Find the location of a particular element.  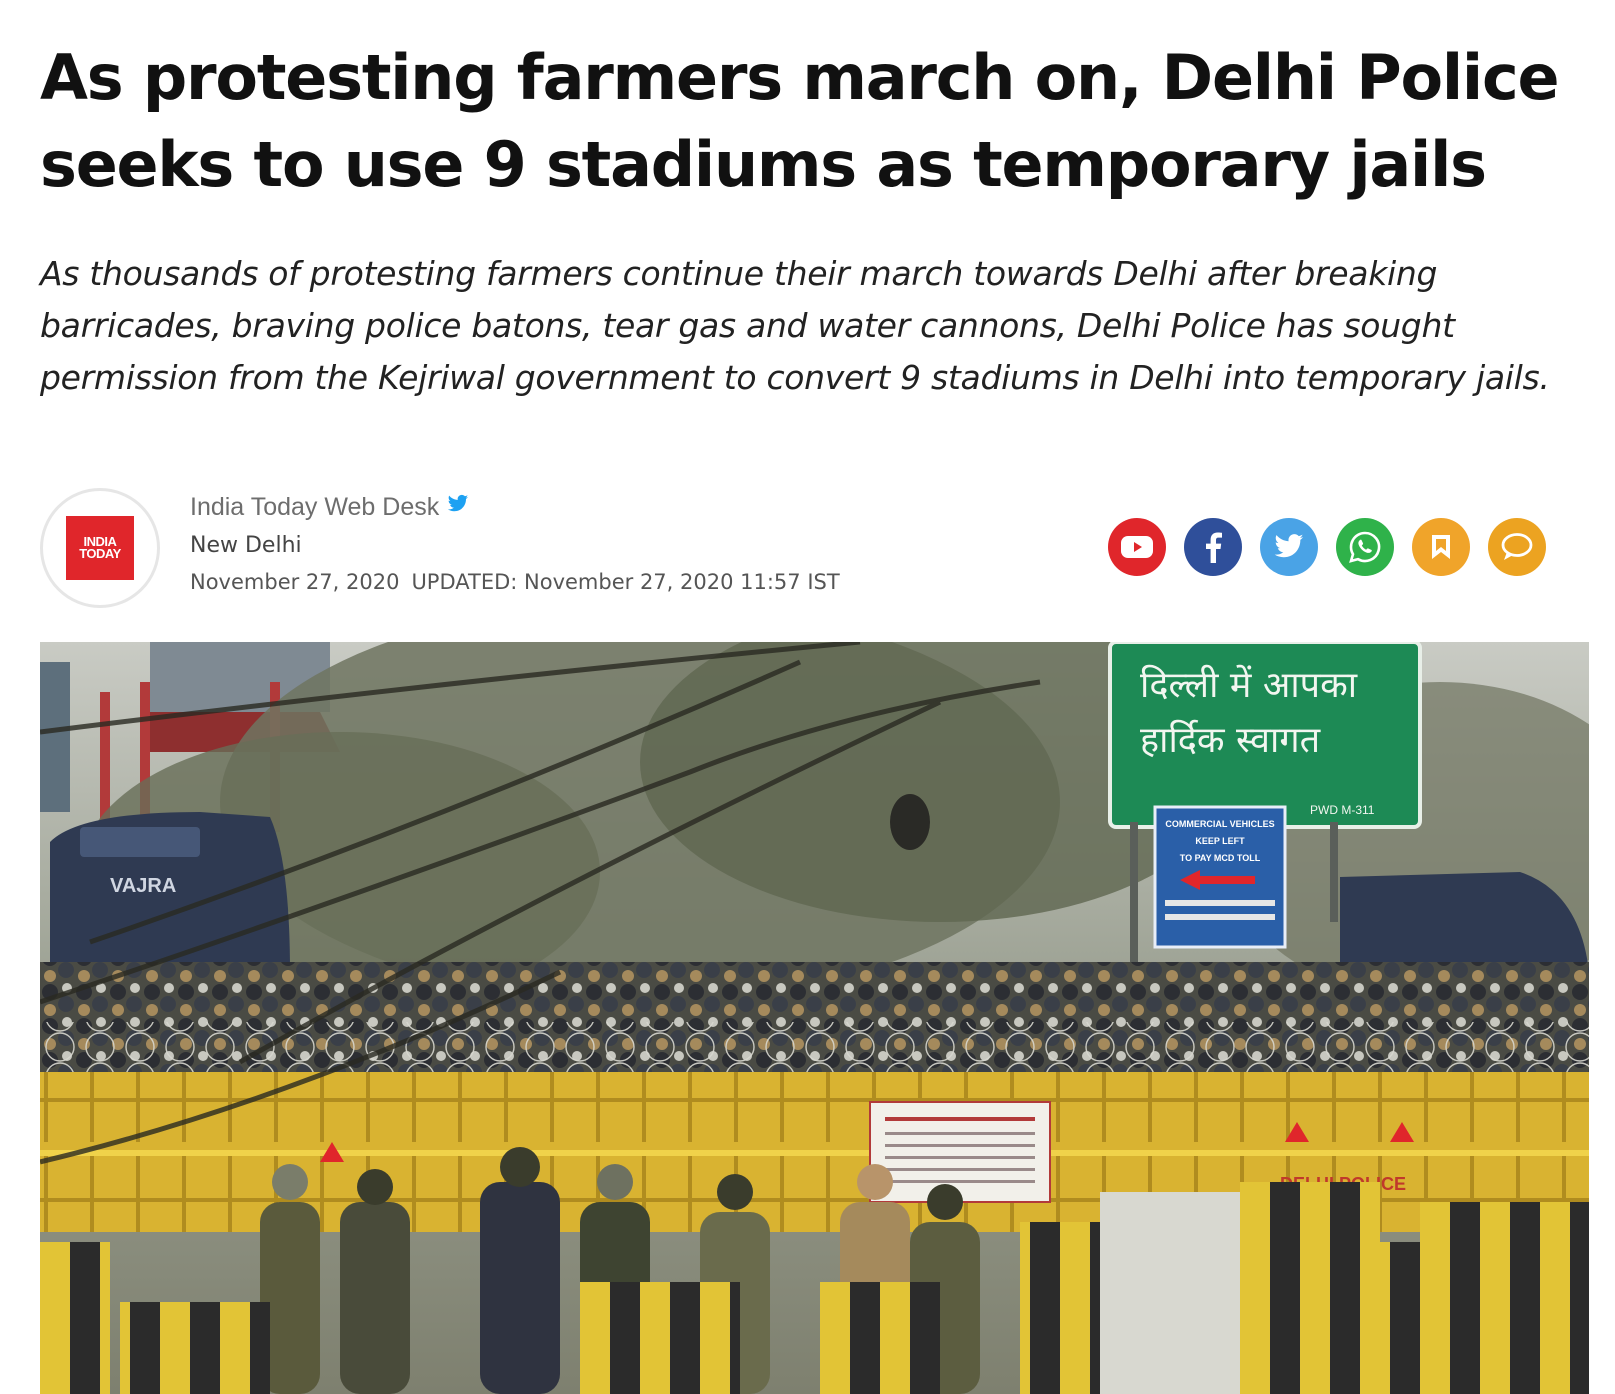

whatsapp-share-button is located at coordinates (1365, 547).